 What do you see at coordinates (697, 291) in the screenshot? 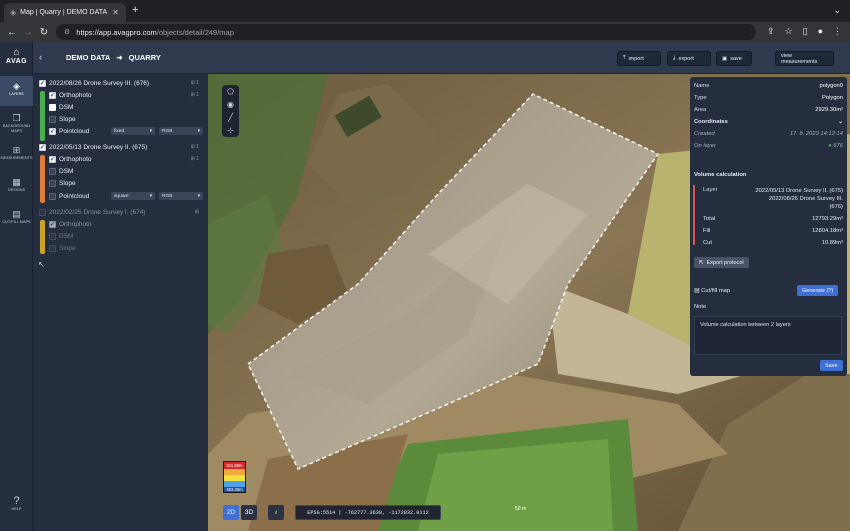
I see `cutfill-map-icon: ▤` at bounding box center [697, 291].